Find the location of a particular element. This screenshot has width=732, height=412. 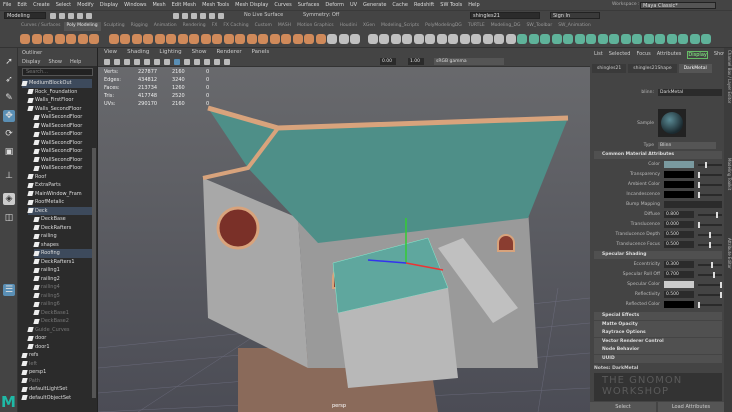

shelf-tab: MASH is located at coordinates (284, 26).